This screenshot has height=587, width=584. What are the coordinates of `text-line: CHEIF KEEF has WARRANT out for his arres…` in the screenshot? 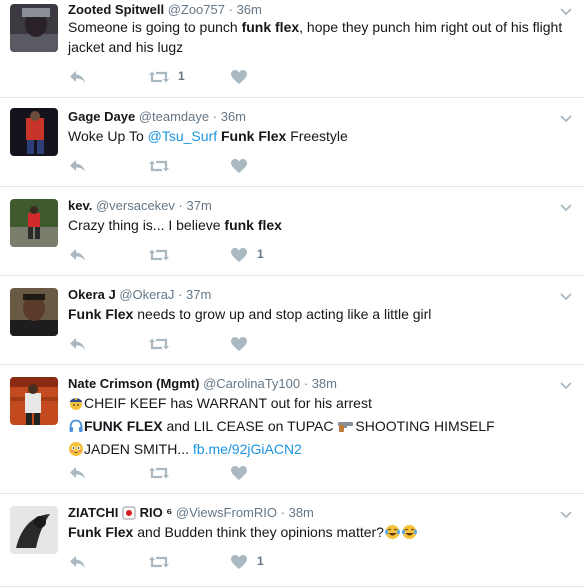 It's located at (320, 404).